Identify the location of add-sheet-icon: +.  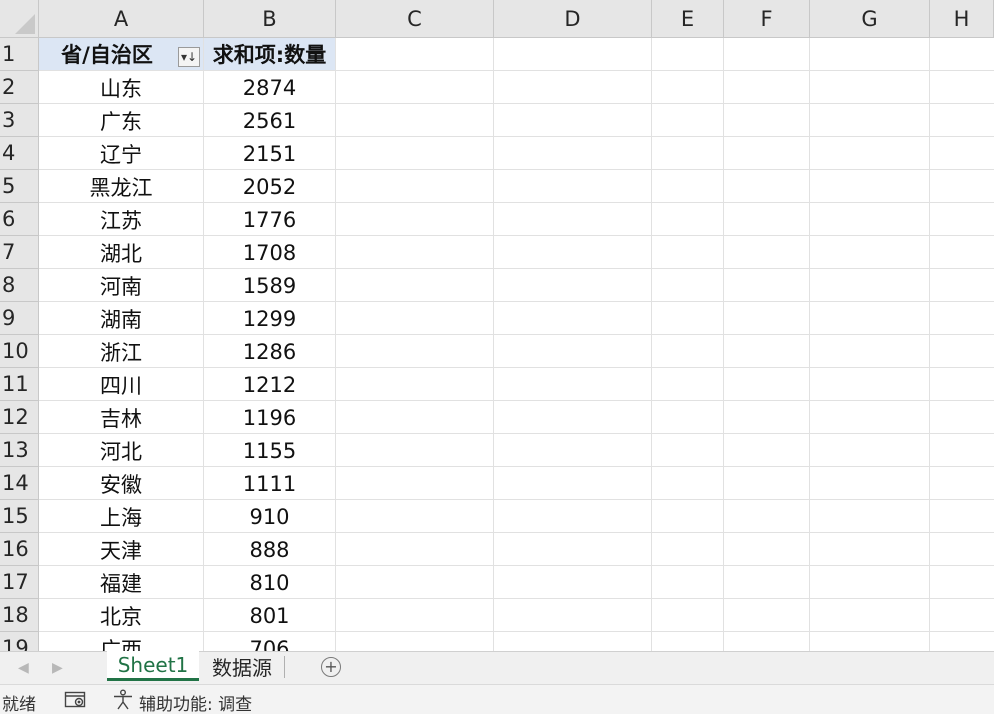
(331, 667).